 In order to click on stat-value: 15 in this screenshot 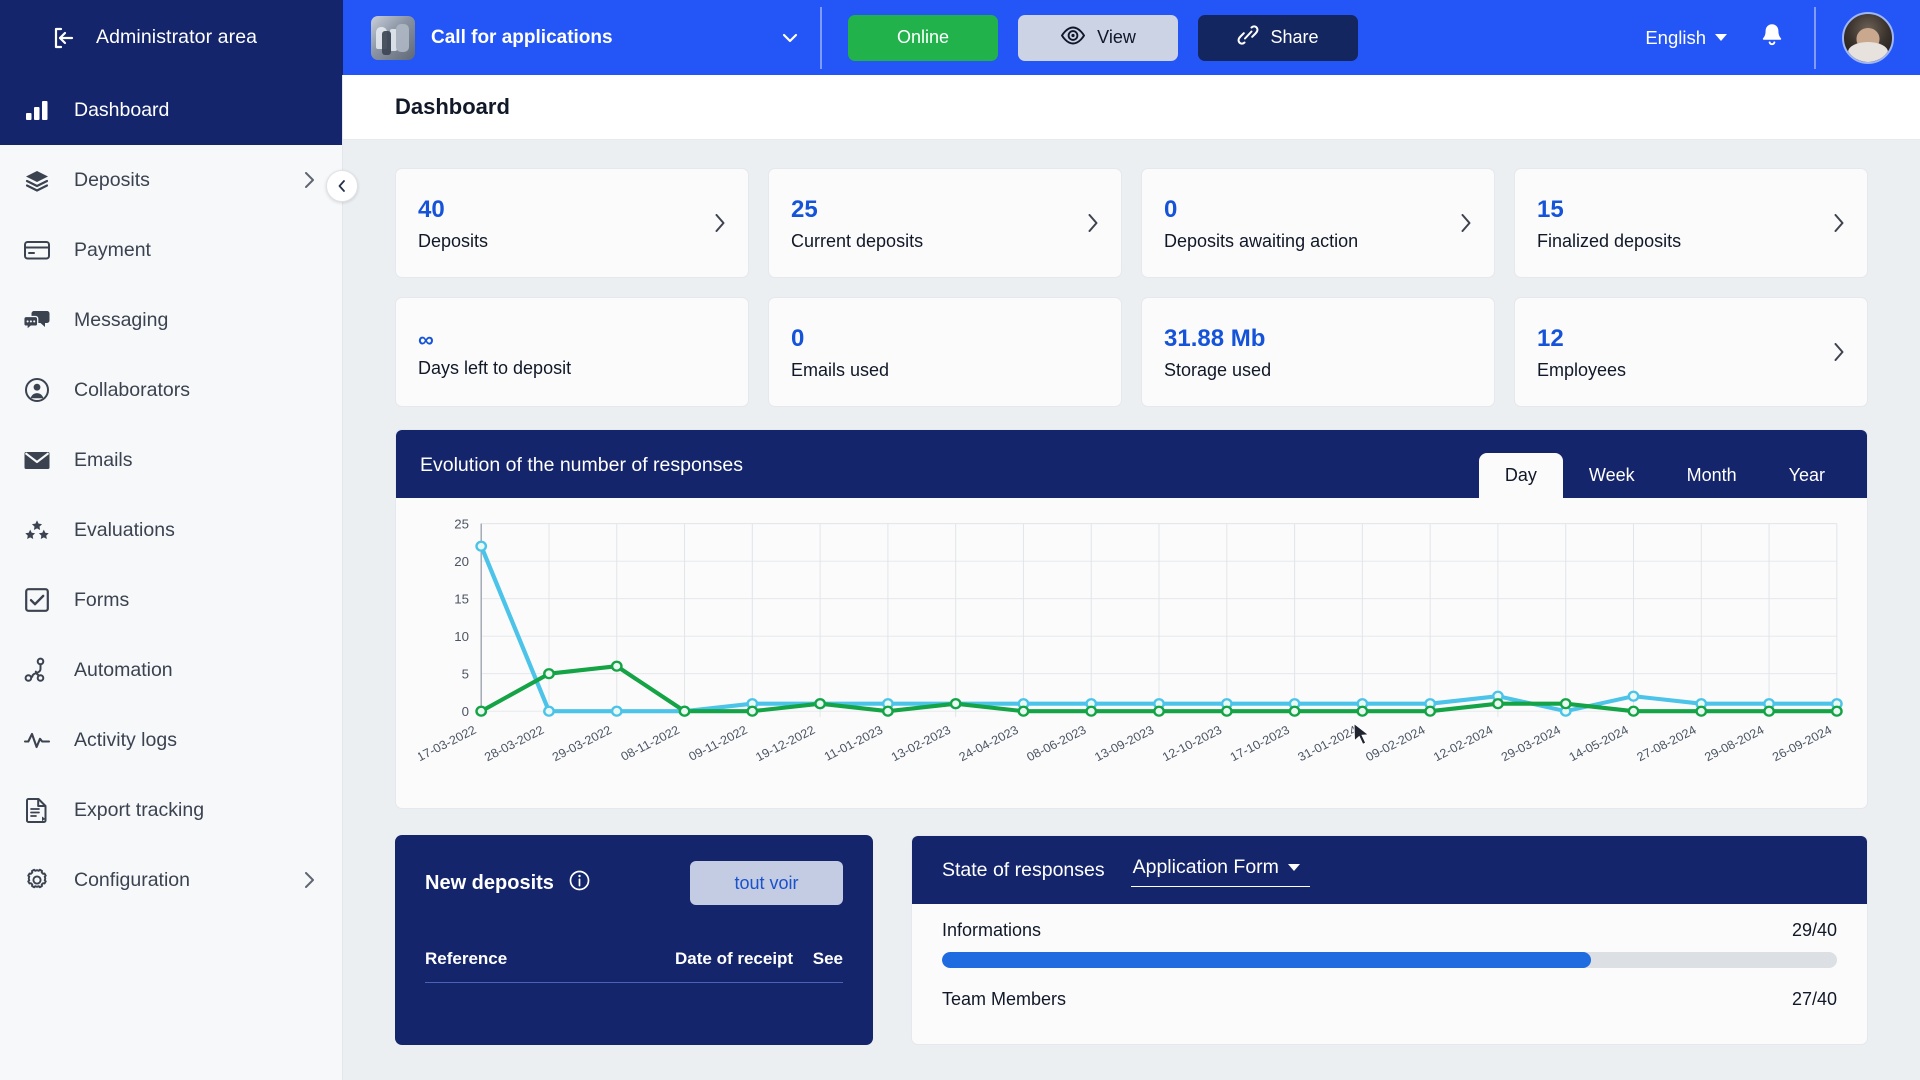, I will do `click(1550, 210)`.